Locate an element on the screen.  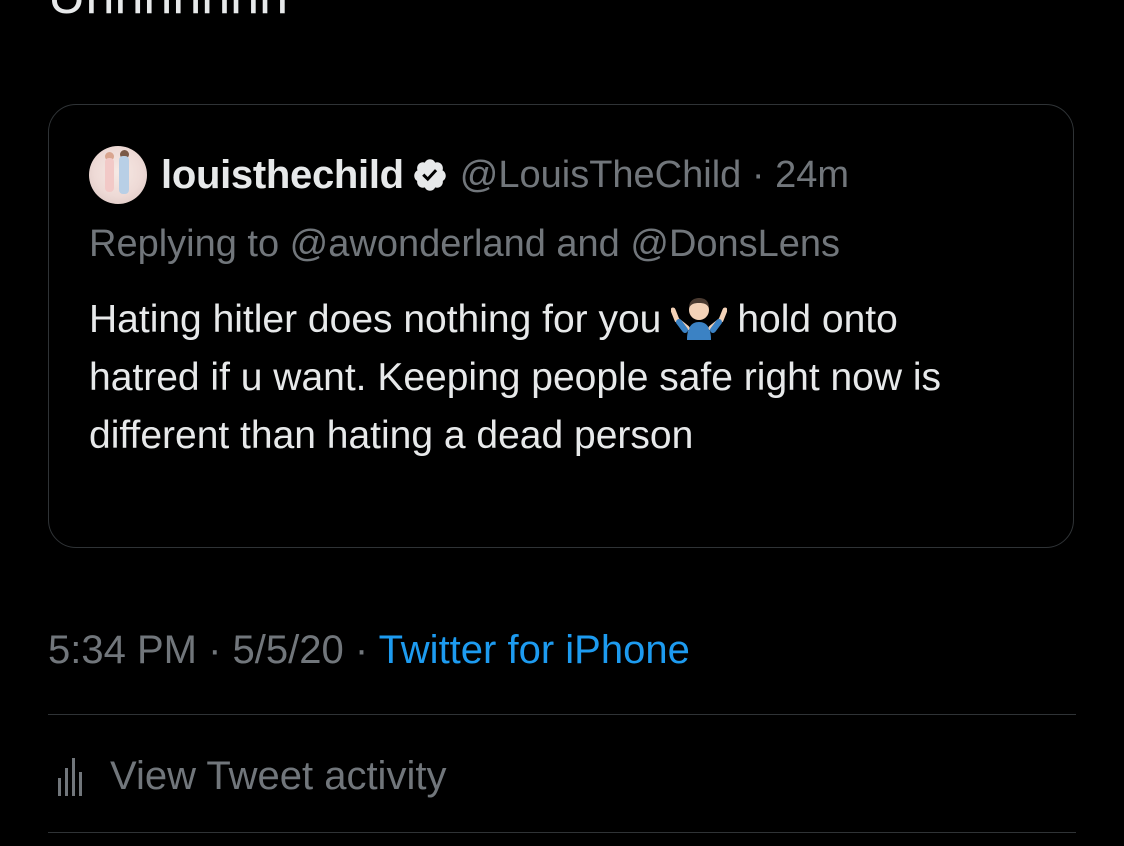
quoted-tweet-header: louisthechild @LouisTheChild · 24m is located at coordinates (469, 175).